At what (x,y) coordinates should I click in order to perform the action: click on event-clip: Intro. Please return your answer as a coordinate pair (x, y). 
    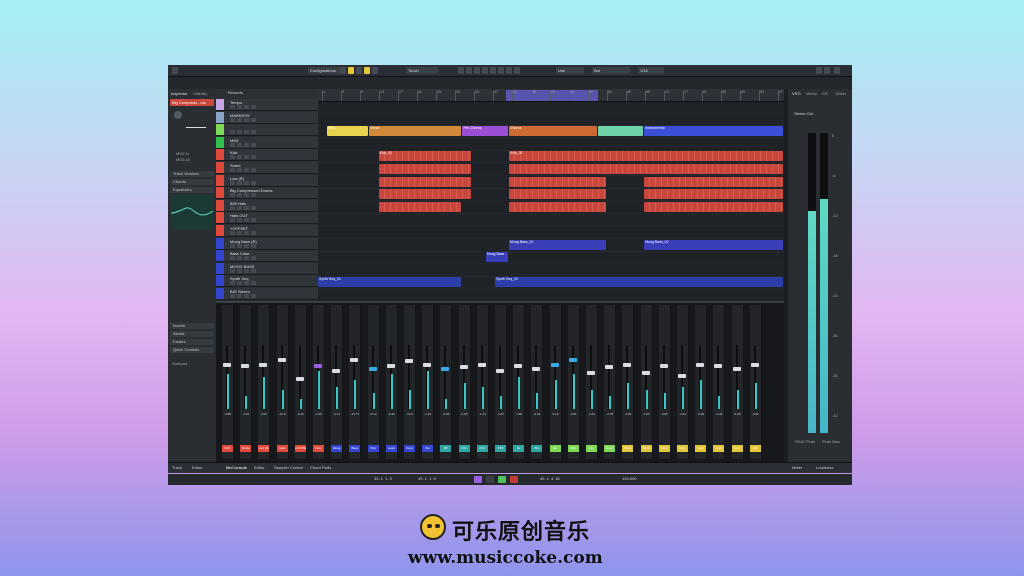
    Looking at the image, I should click on (348, 131).